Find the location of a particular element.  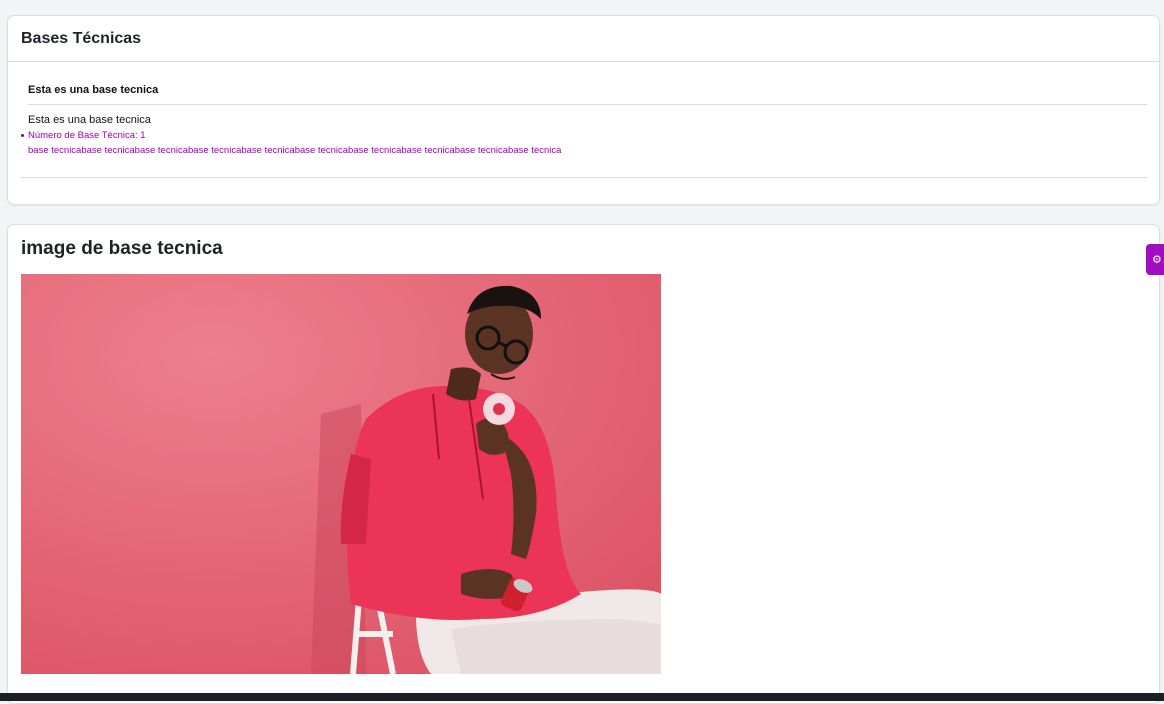

base-number-line: Número de Base Técnica: 1 is located at coordinates (83, 135).